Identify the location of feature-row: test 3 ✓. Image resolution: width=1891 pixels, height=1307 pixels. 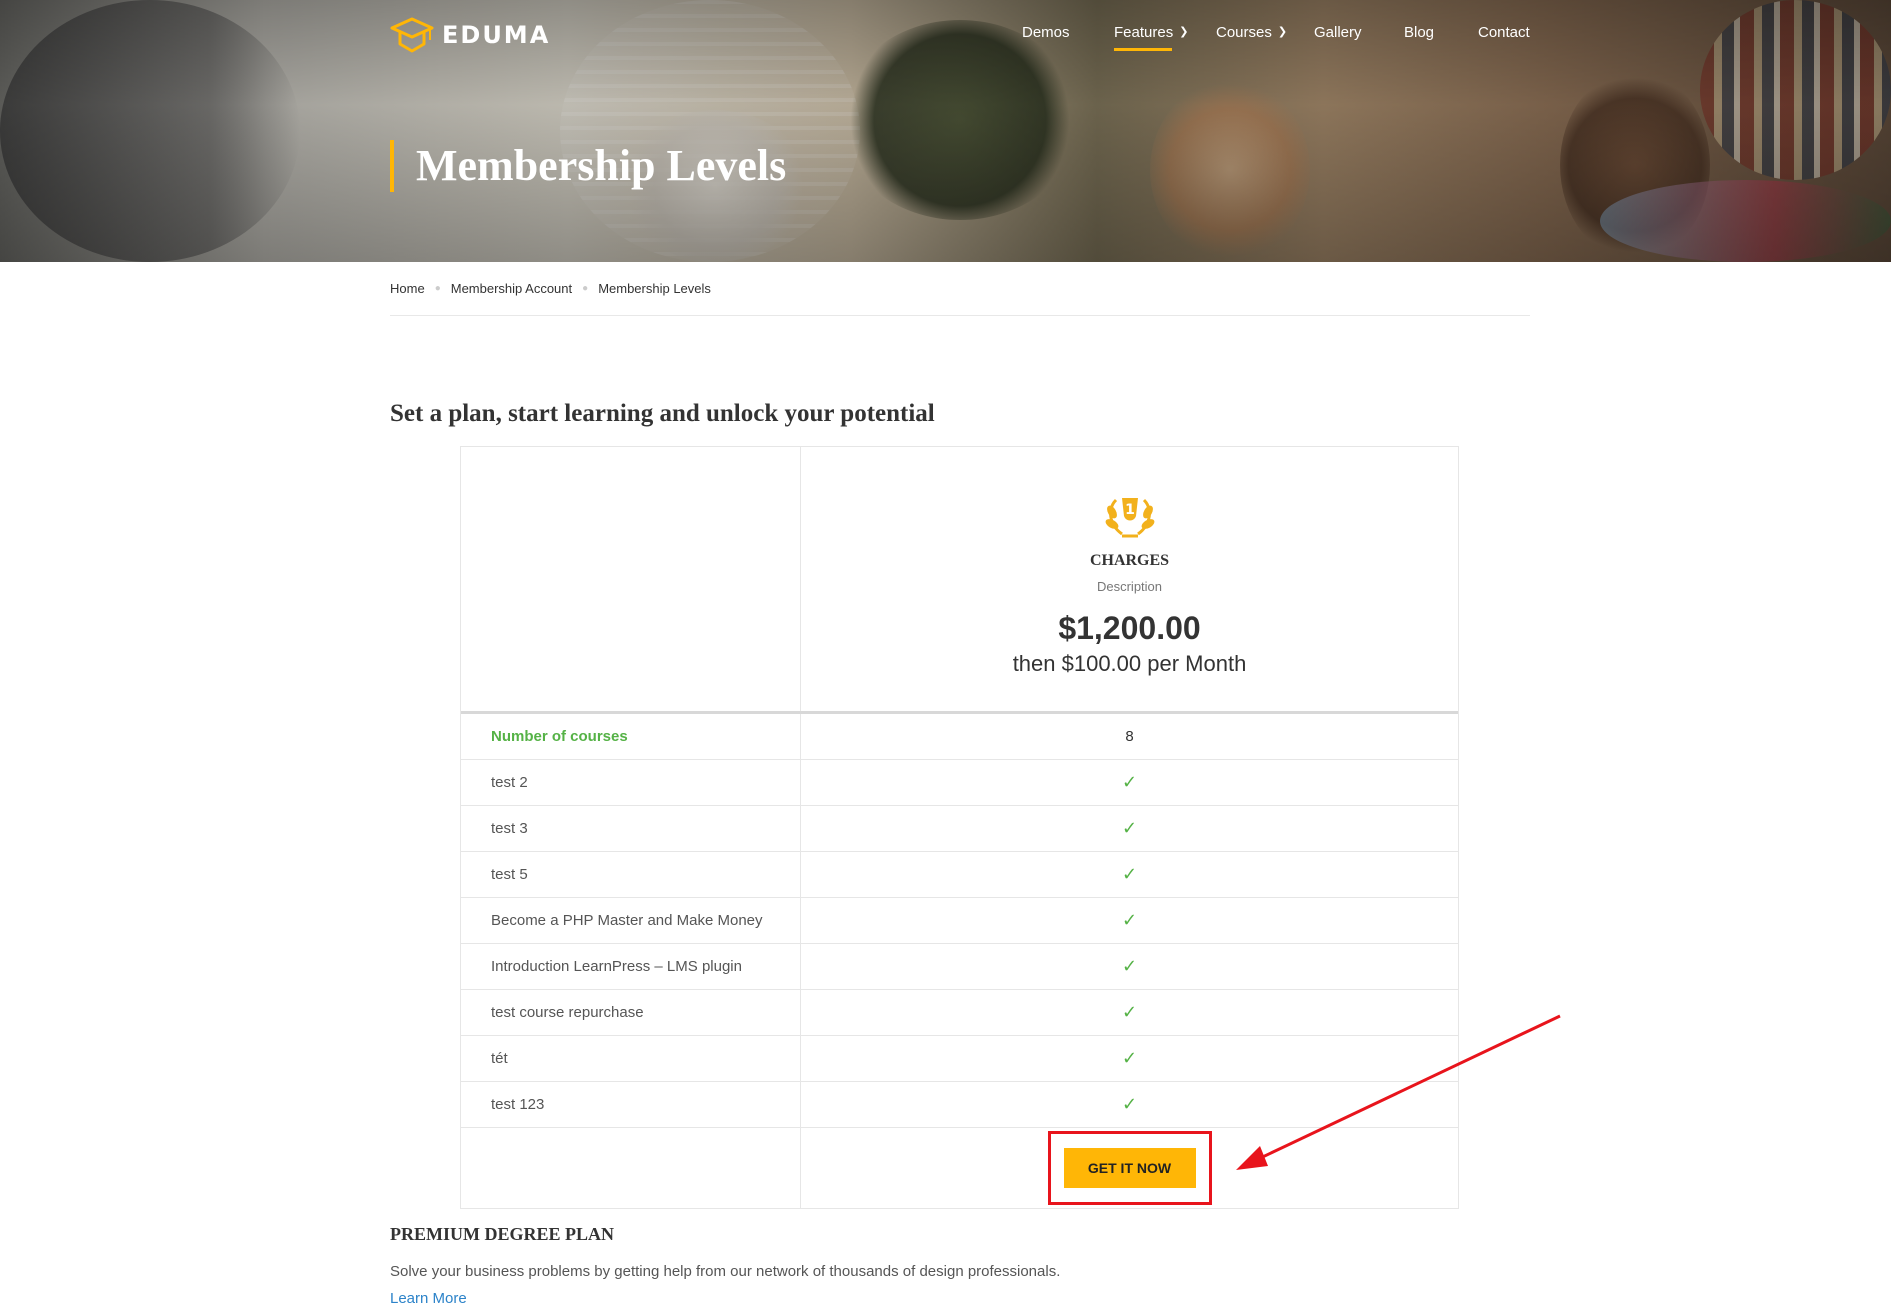
(959, 829).